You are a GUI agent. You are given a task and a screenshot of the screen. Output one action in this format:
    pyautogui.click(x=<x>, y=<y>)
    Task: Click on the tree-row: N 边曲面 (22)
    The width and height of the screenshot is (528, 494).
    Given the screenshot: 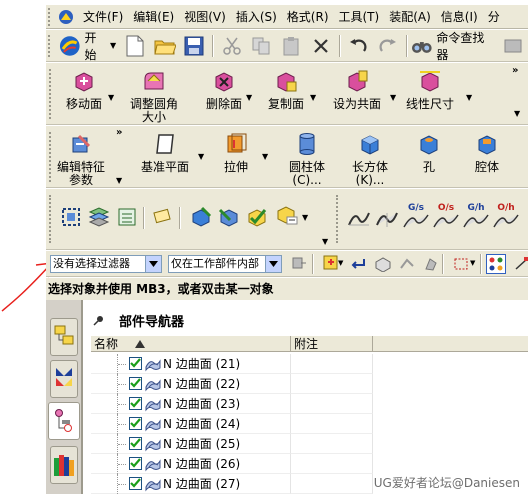 What is the action you would take?
    pyautogui.click(x=309, y=384)
    